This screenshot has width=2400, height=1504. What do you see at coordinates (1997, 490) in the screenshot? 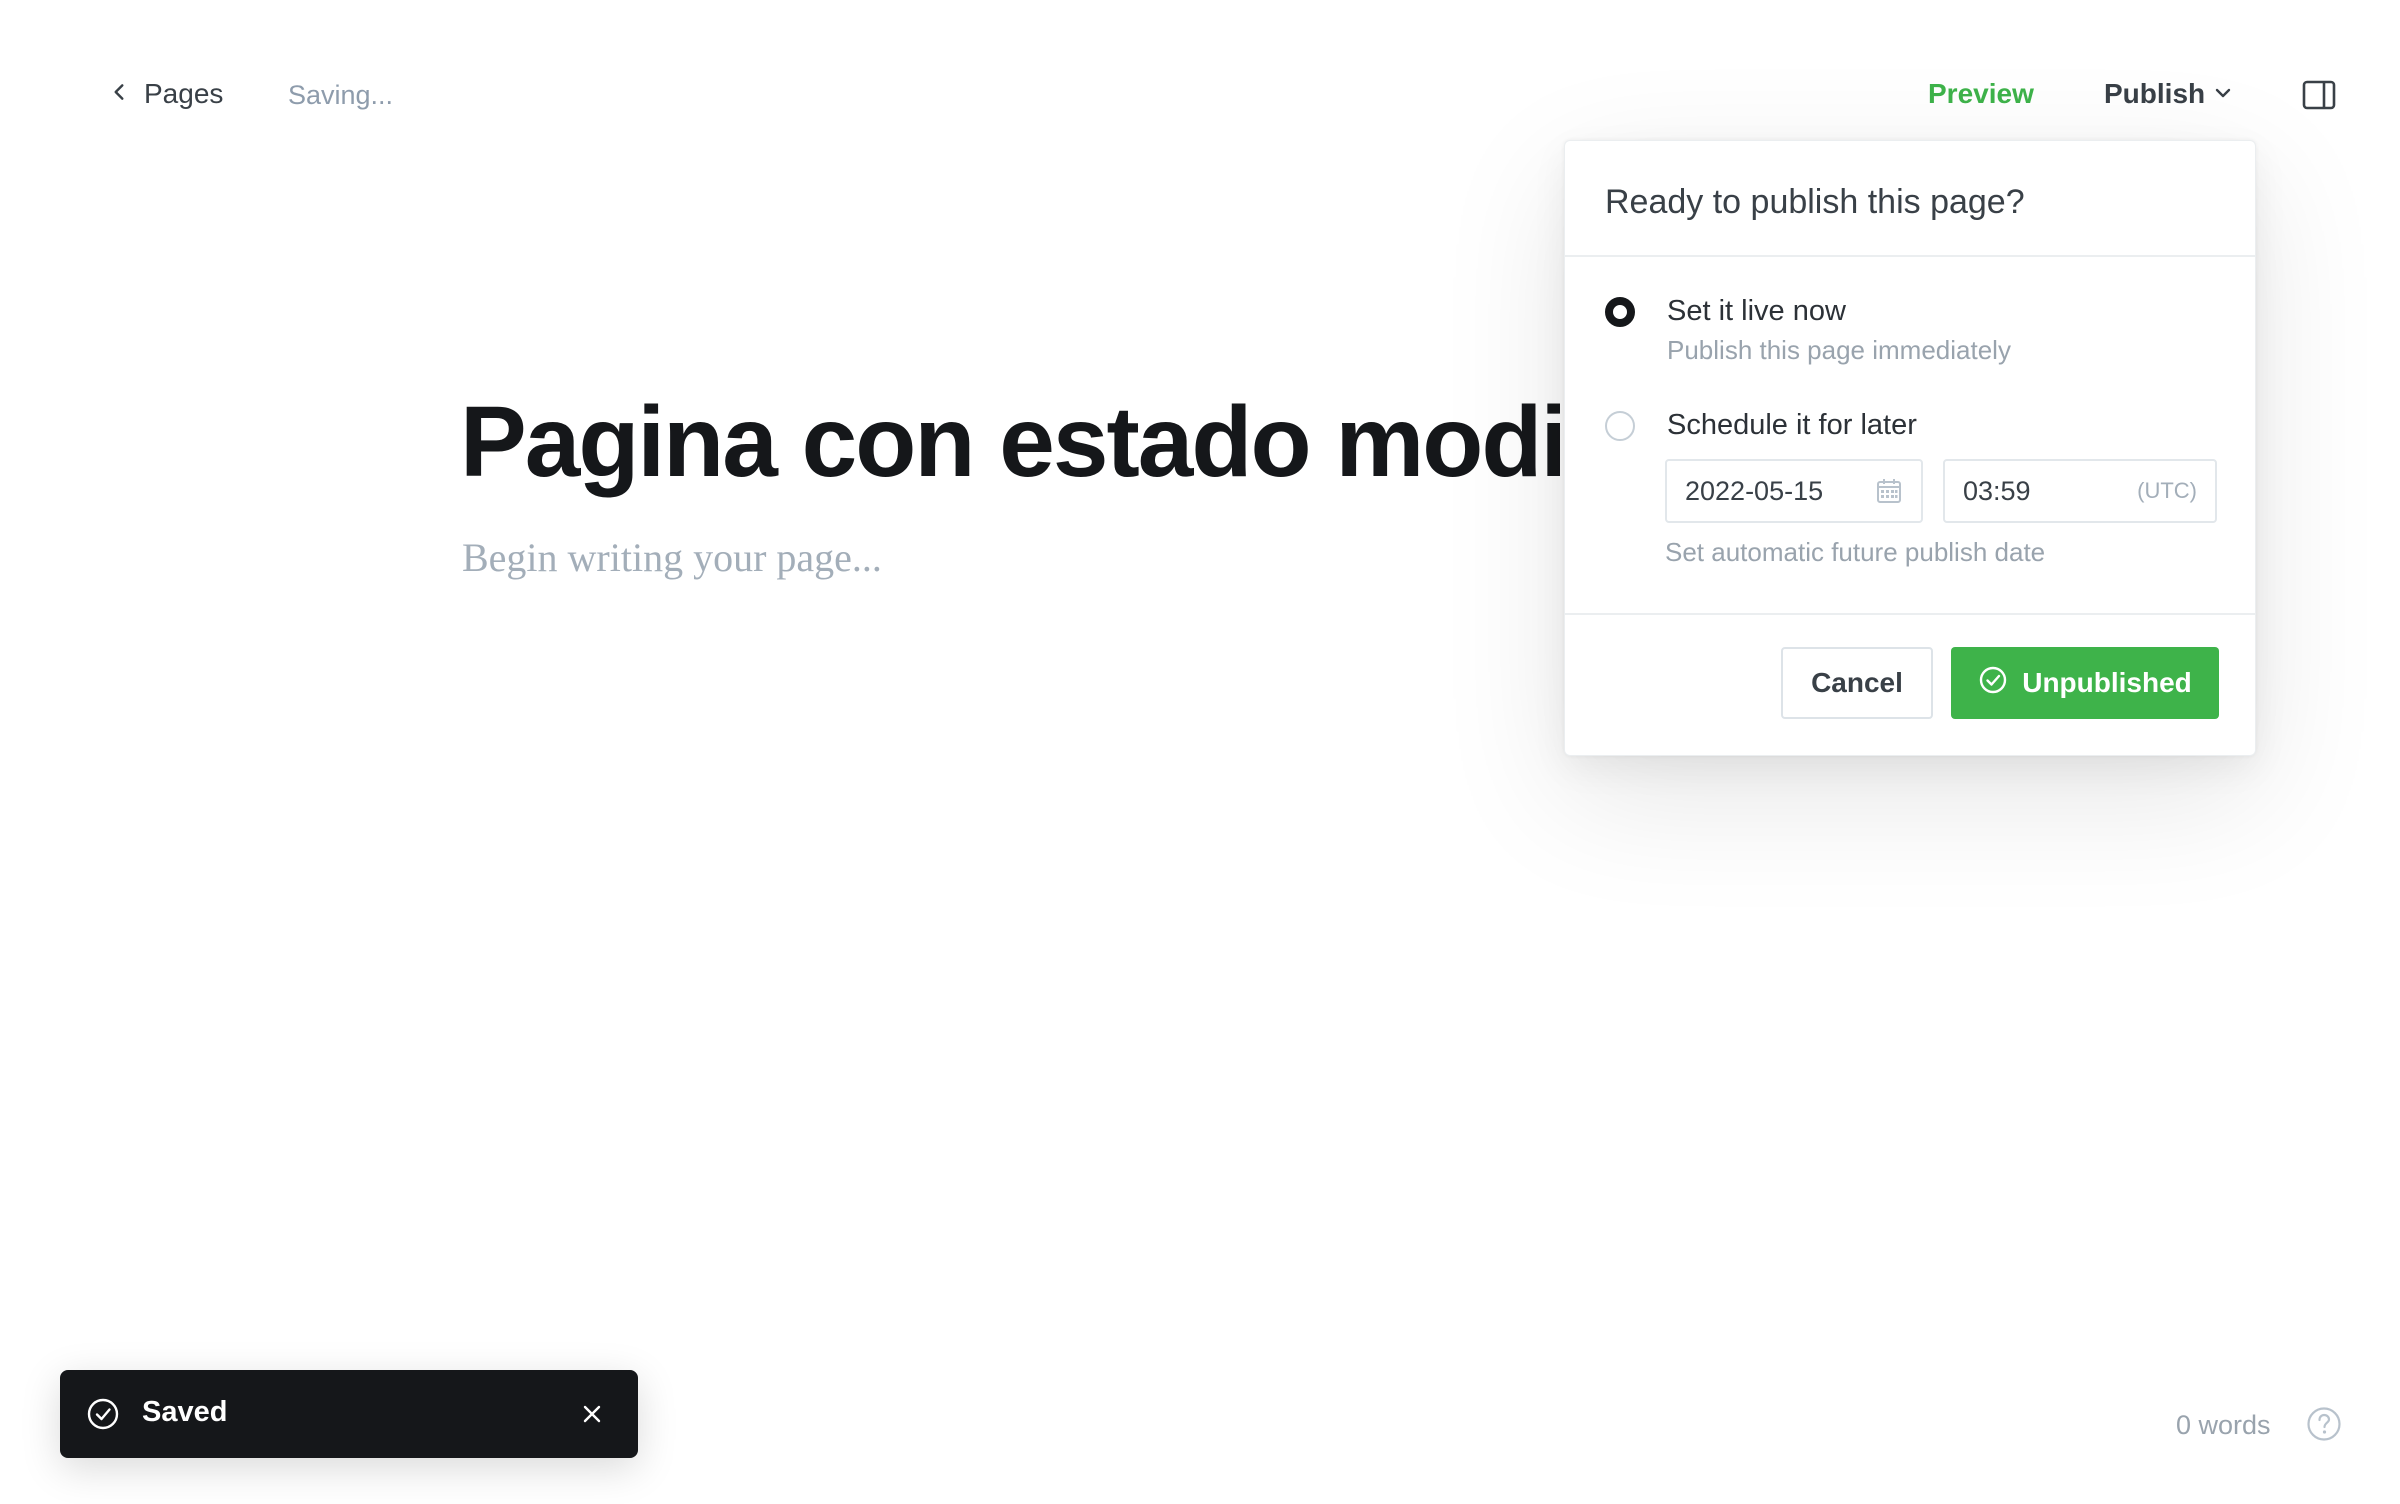
I see `time-value: 03:59` at bounding box center [1997, 490].